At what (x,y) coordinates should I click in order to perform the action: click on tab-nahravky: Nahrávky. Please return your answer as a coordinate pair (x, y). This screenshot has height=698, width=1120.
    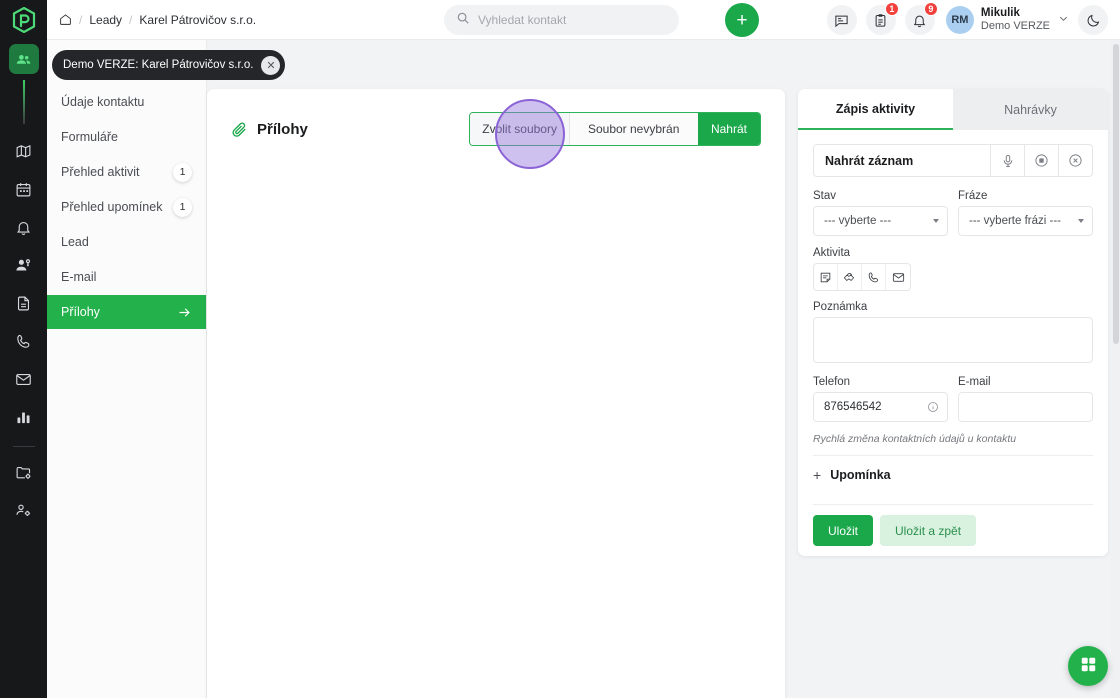
    Looking at the image, I should click on (1030, 109).